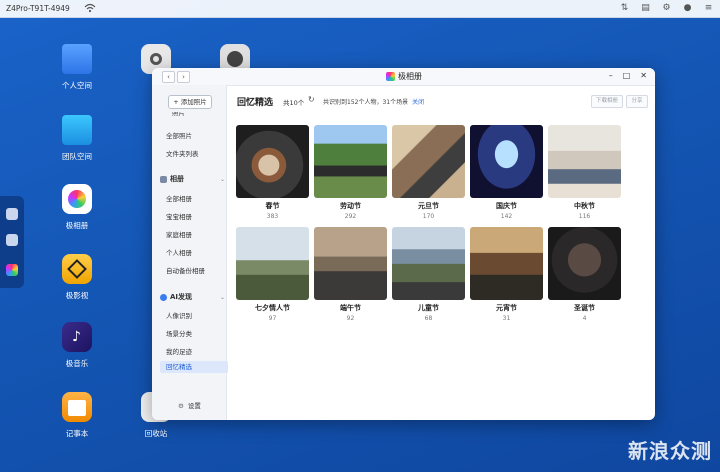 This screenshot has height=472, width=720. What do you see at coordinates (189, 405) in the screenshot?
I see `settings-button: ⚙ 设置` at bounding box center [189, 405].